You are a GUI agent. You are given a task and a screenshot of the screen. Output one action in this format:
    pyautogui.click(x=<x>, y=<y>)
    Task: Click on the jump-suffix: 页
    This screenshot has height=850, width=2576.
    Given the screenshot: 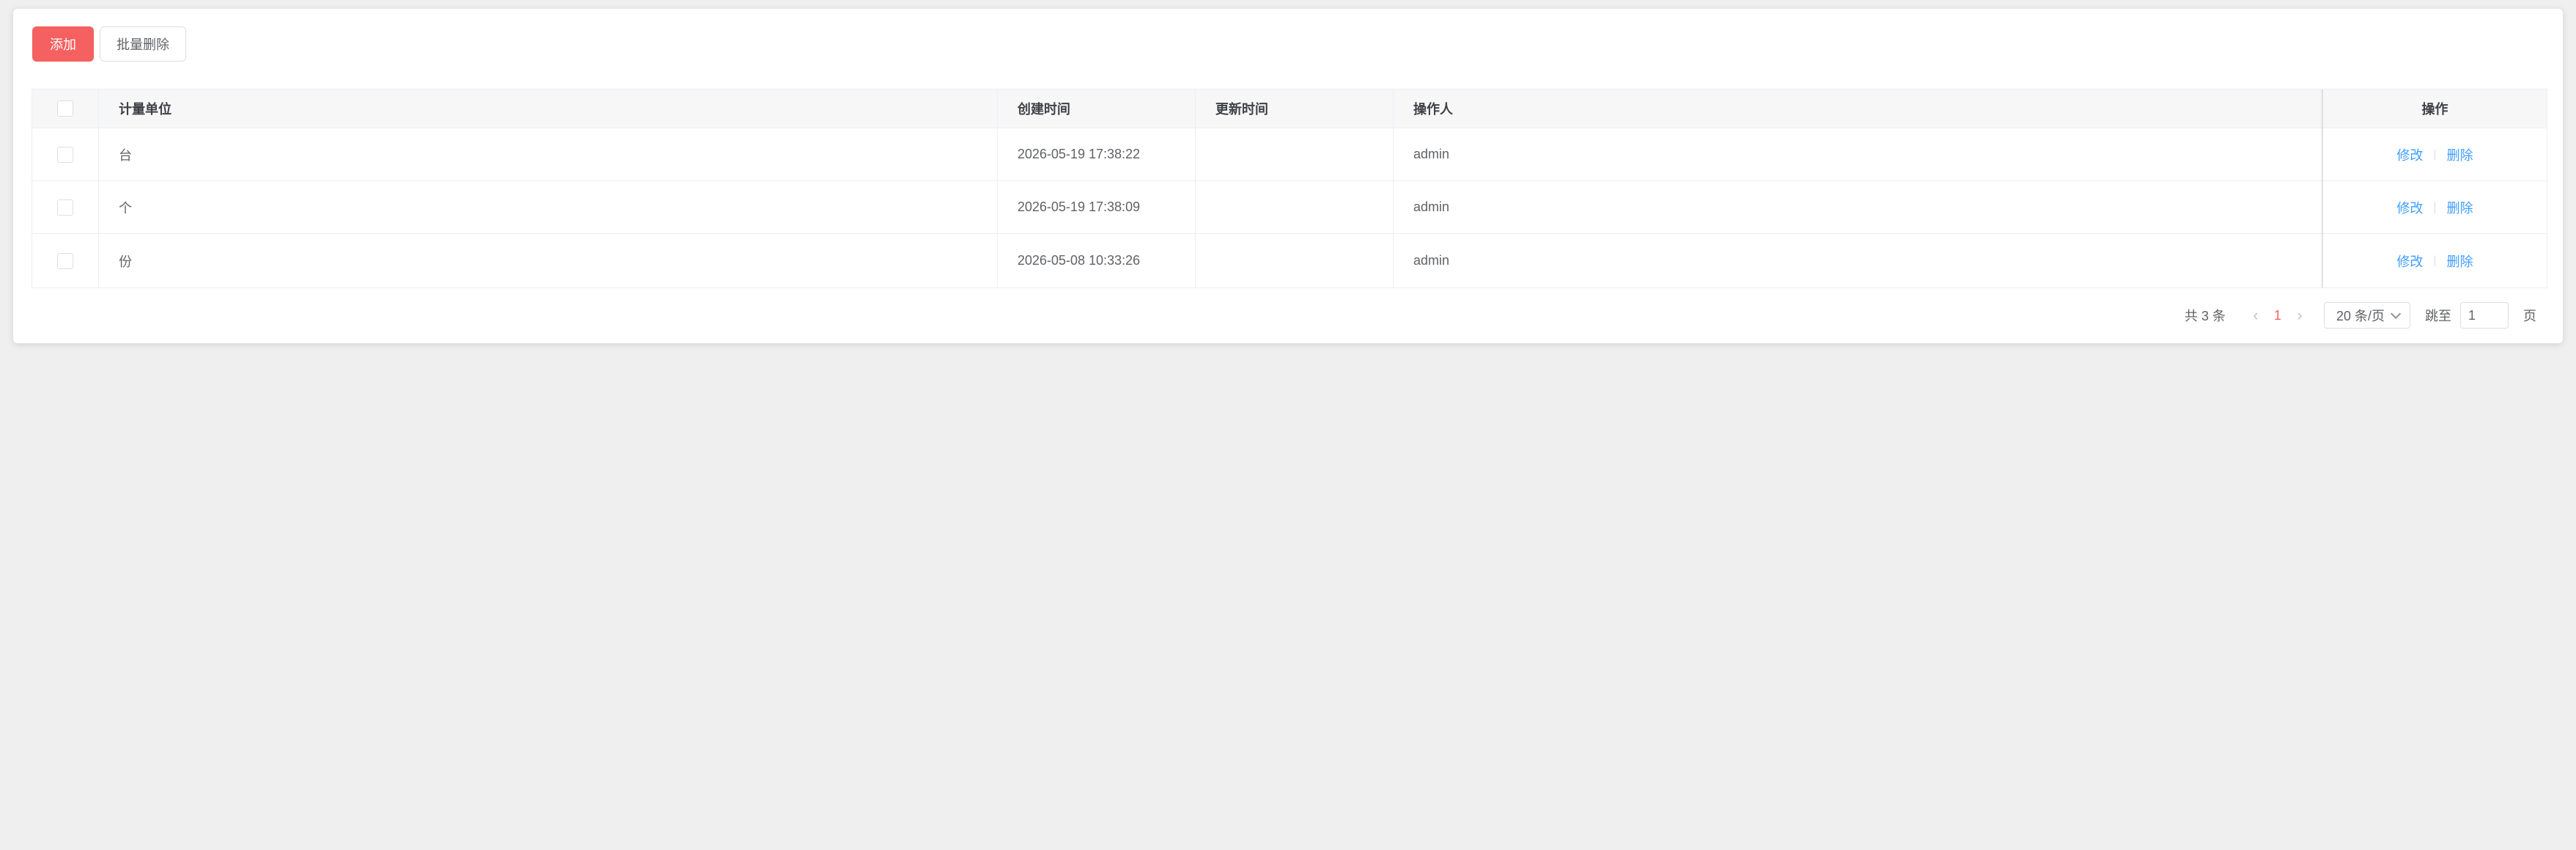 What is the action you would take?
    pyautogui.click(x=2529, y=316)
    